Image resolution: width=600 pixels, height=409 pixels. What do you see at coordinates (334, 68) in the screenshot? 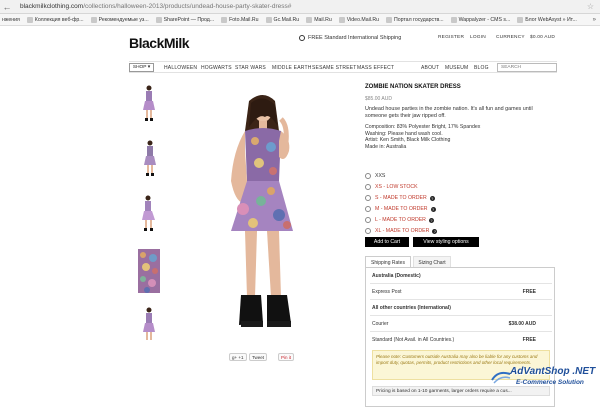
I see `nav-sesame-street: SESAME STREET` at bounding box center [334, 68].